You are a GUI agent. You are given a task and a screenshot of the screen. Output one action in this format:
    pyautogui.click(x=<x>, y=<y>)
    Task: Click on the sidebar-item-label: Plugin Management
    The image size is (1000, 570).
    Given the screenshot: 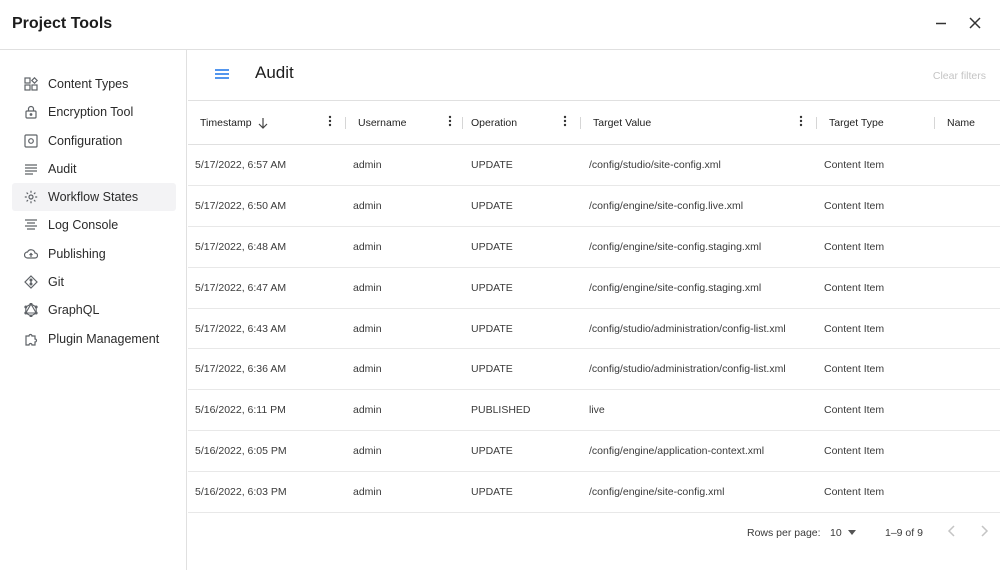 What is the action you would take?
    pyautogui.click(x=104, y=338)
    